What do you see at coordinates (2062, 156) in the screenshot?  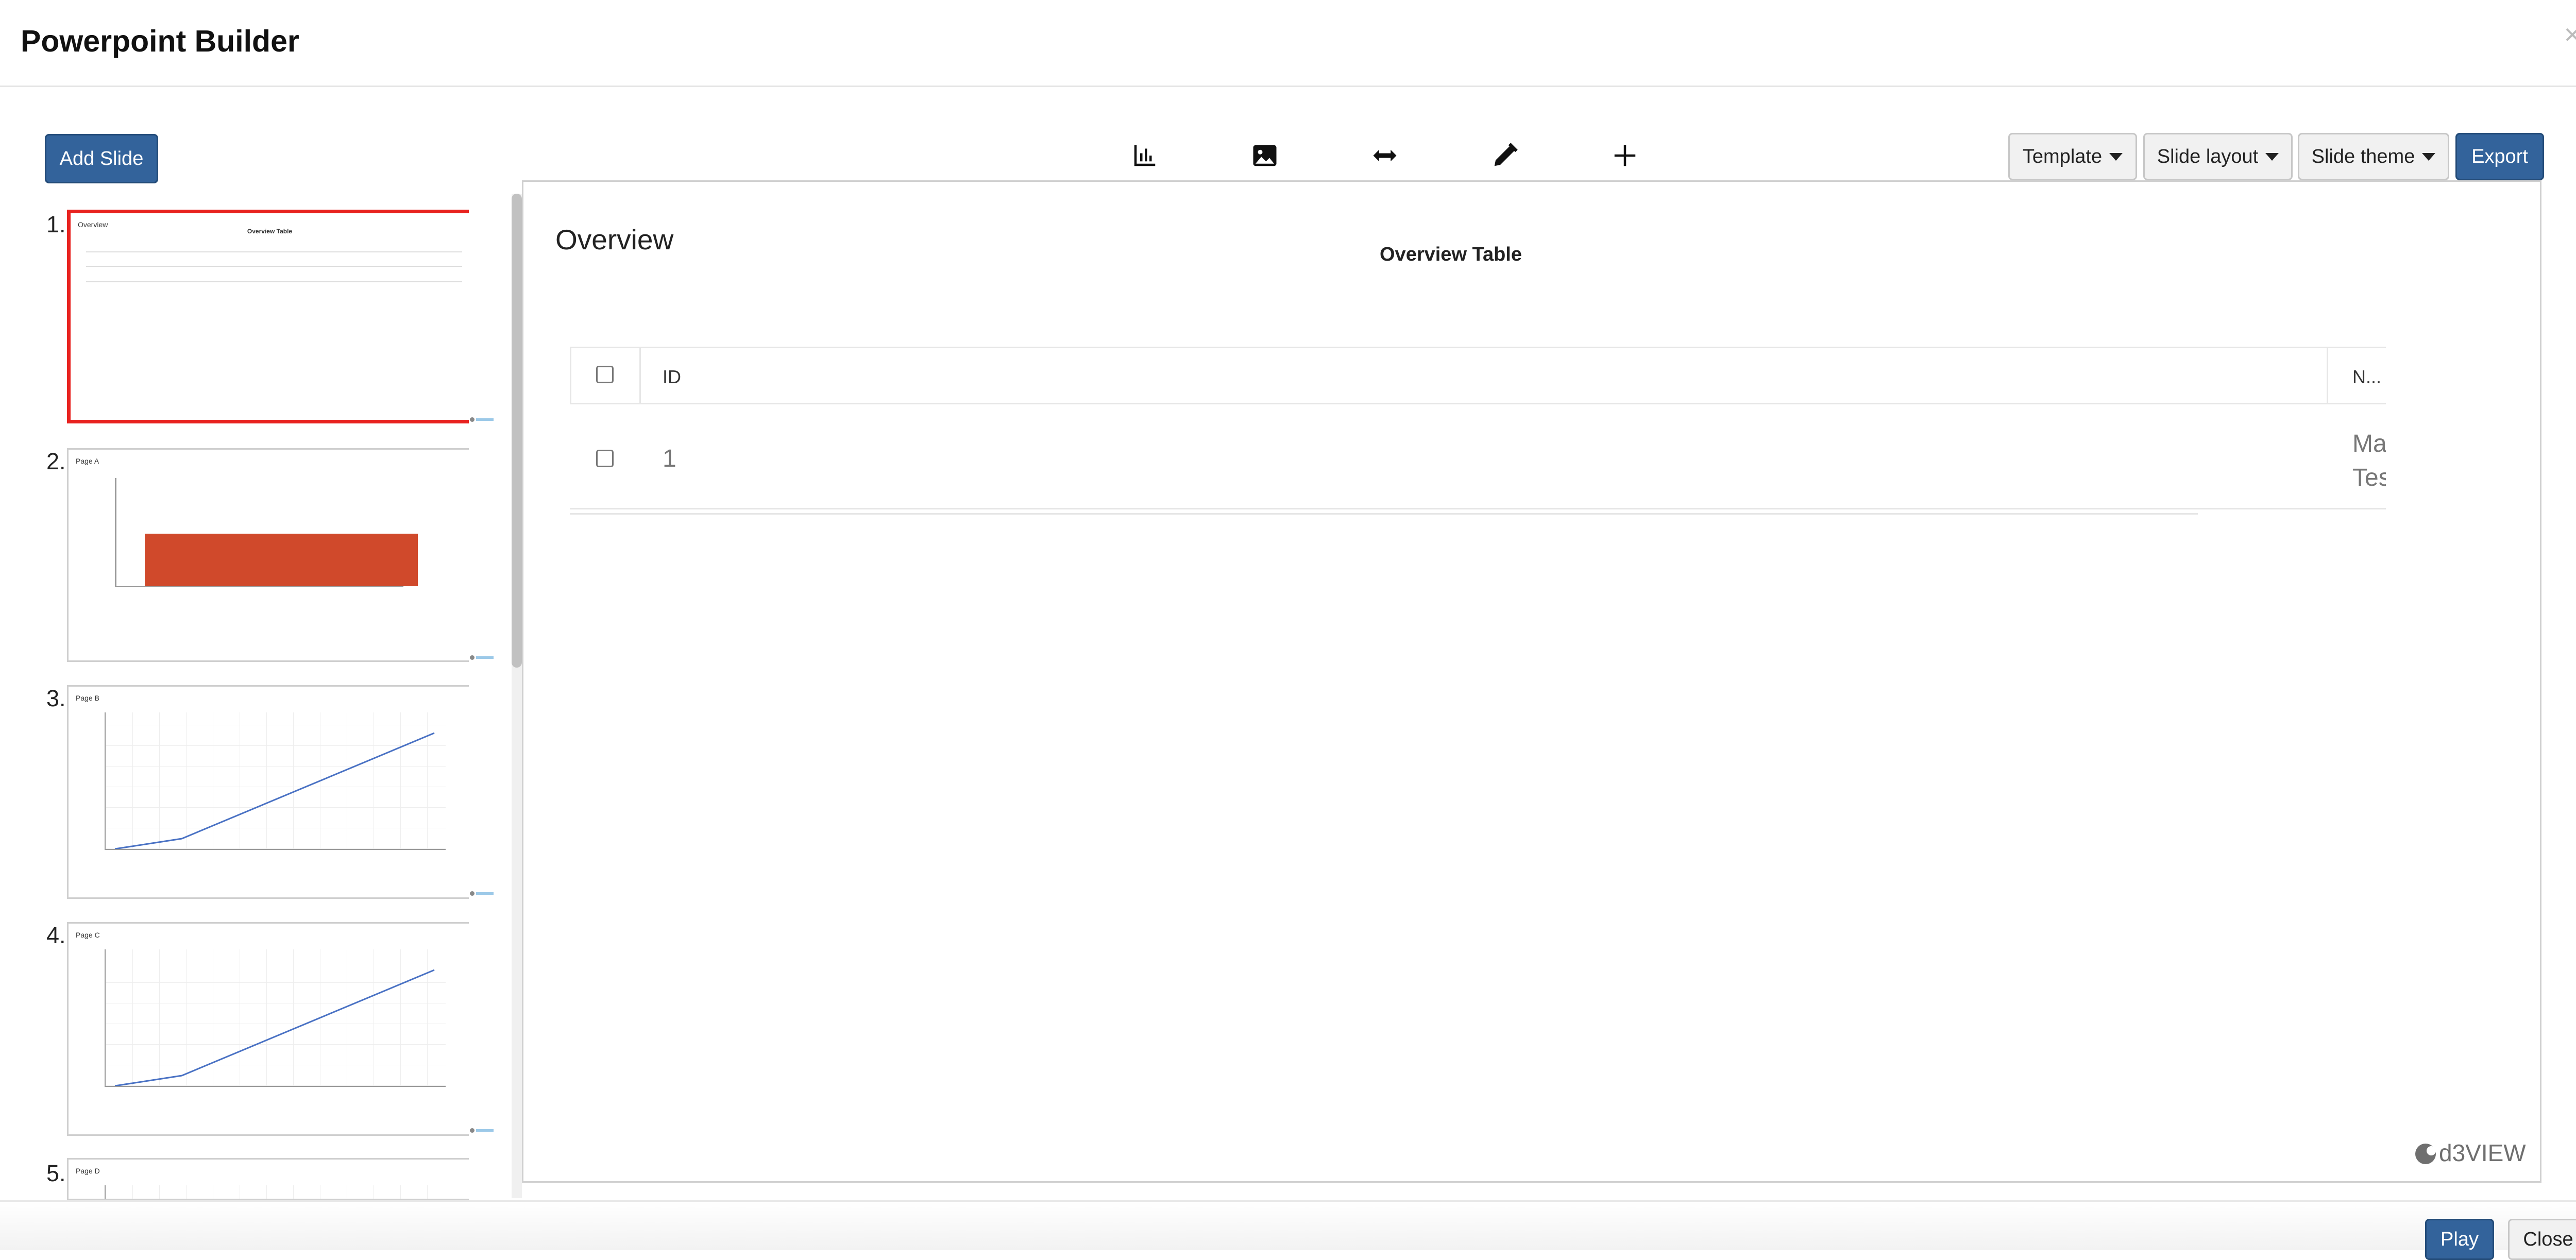 I see `template-label: Template` at bounding box center [2062, 156].